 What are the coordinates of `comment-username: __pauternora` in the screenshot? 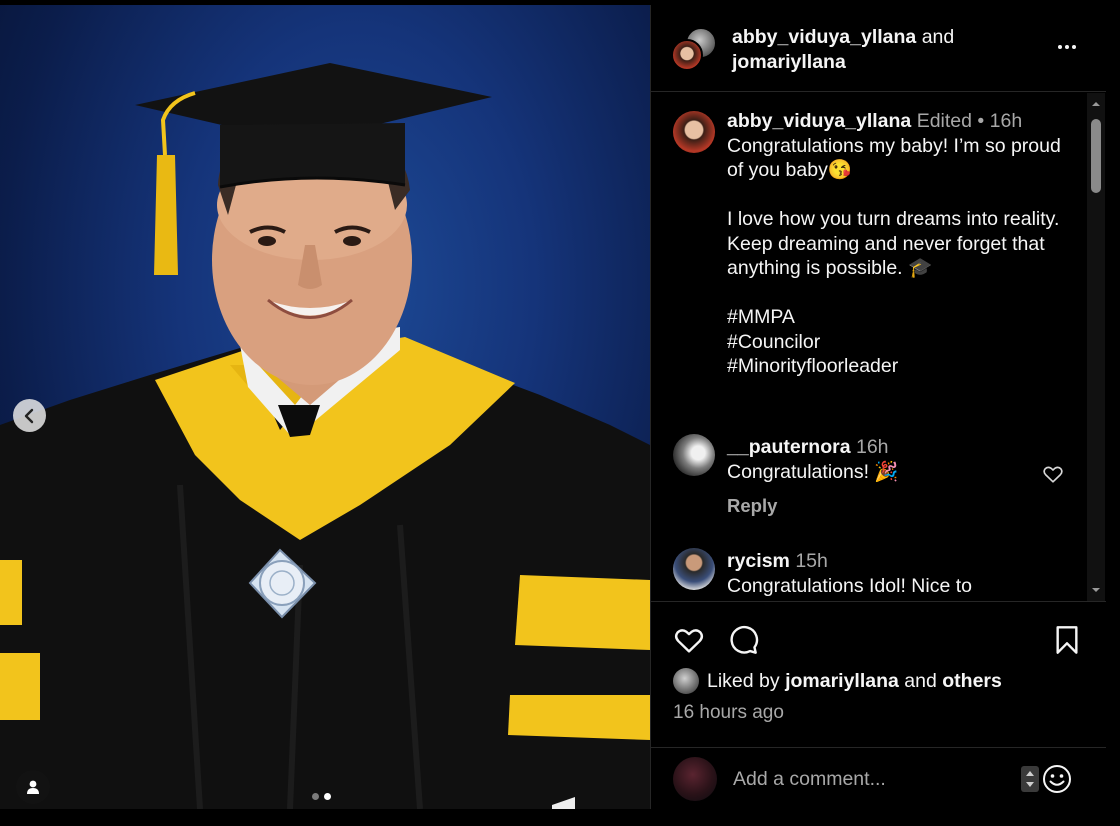 It's located at (789, 447).